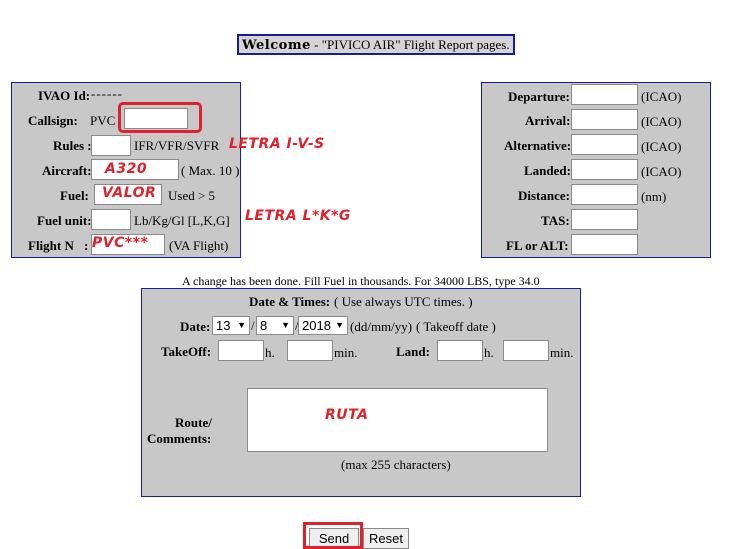 The width and height of the screenshot is (735, 549). Describe the element at coordinates (604, 144) in the screenshot. I see `alternative-input` at that location.